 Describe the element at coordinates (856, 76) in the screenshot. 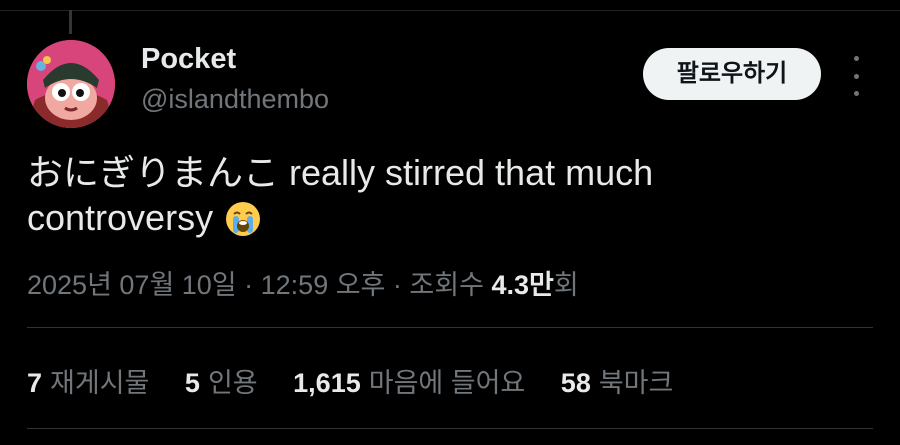

I see `more-options-button` at that location.